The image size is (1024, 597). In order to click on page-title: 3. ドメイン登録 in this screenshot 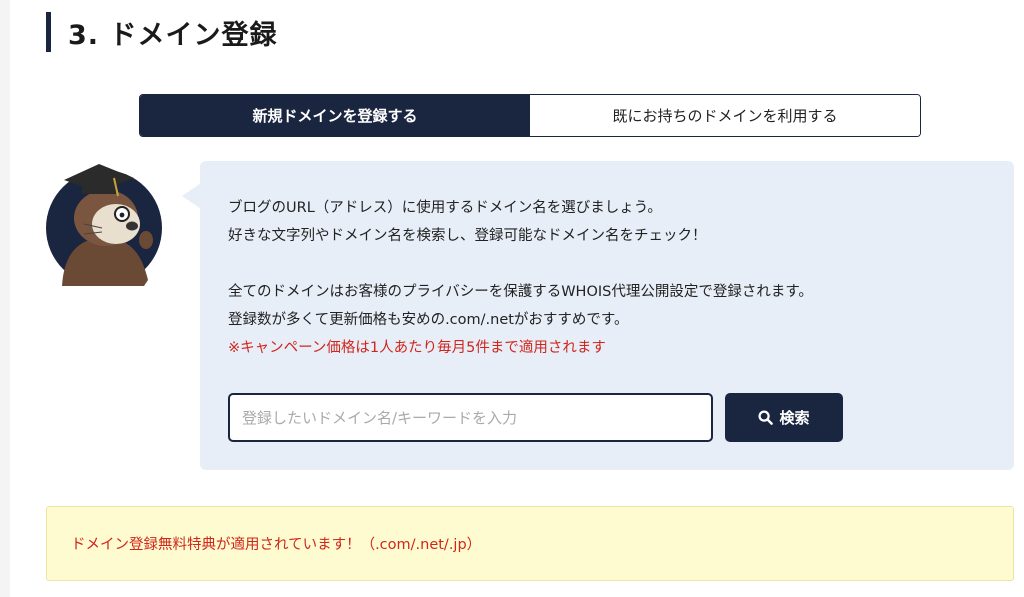, I will do `click(173, 35)`.